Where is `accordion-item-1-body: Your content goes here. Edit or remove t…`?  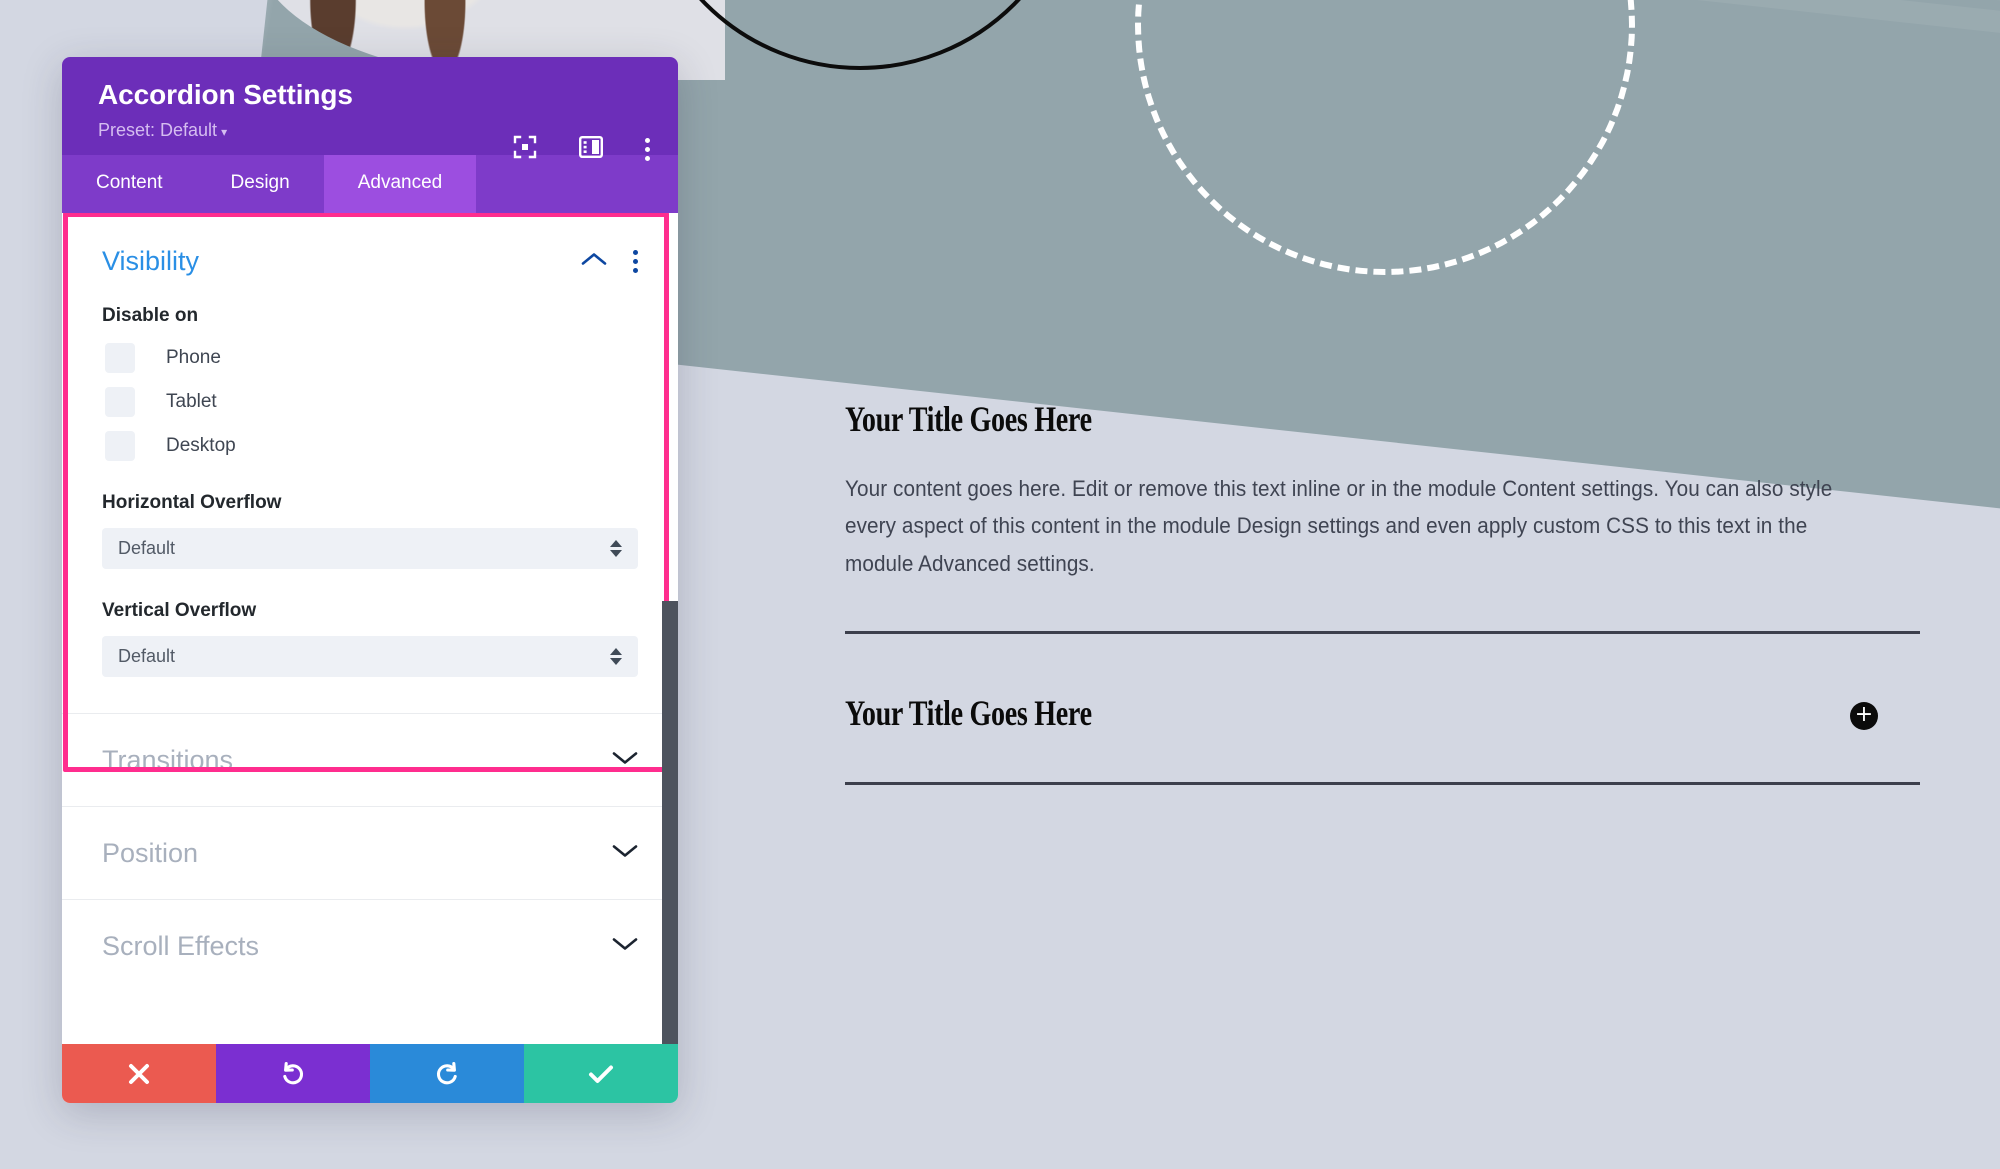
accordion-item-1-body: Your content goes here. Edit or remove t… is located at coordinates (1339, 526).